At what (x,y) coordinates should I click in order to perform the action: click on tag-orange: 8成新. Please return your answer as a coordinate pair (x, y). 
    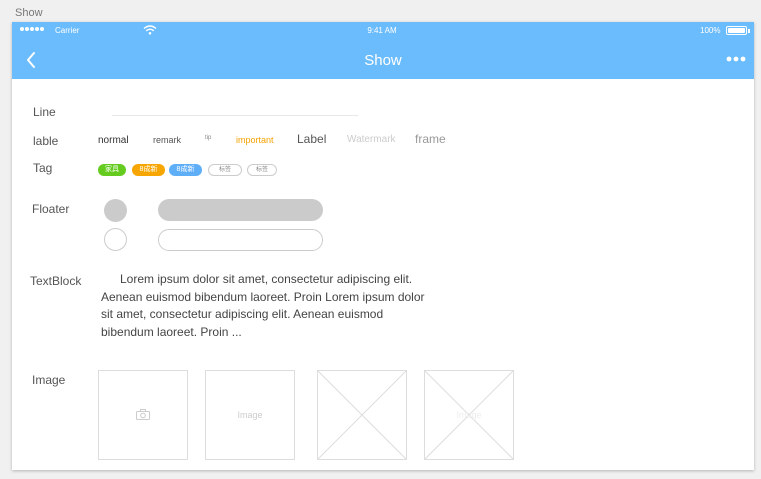
    Looking at the image, I should click on (148, 170).